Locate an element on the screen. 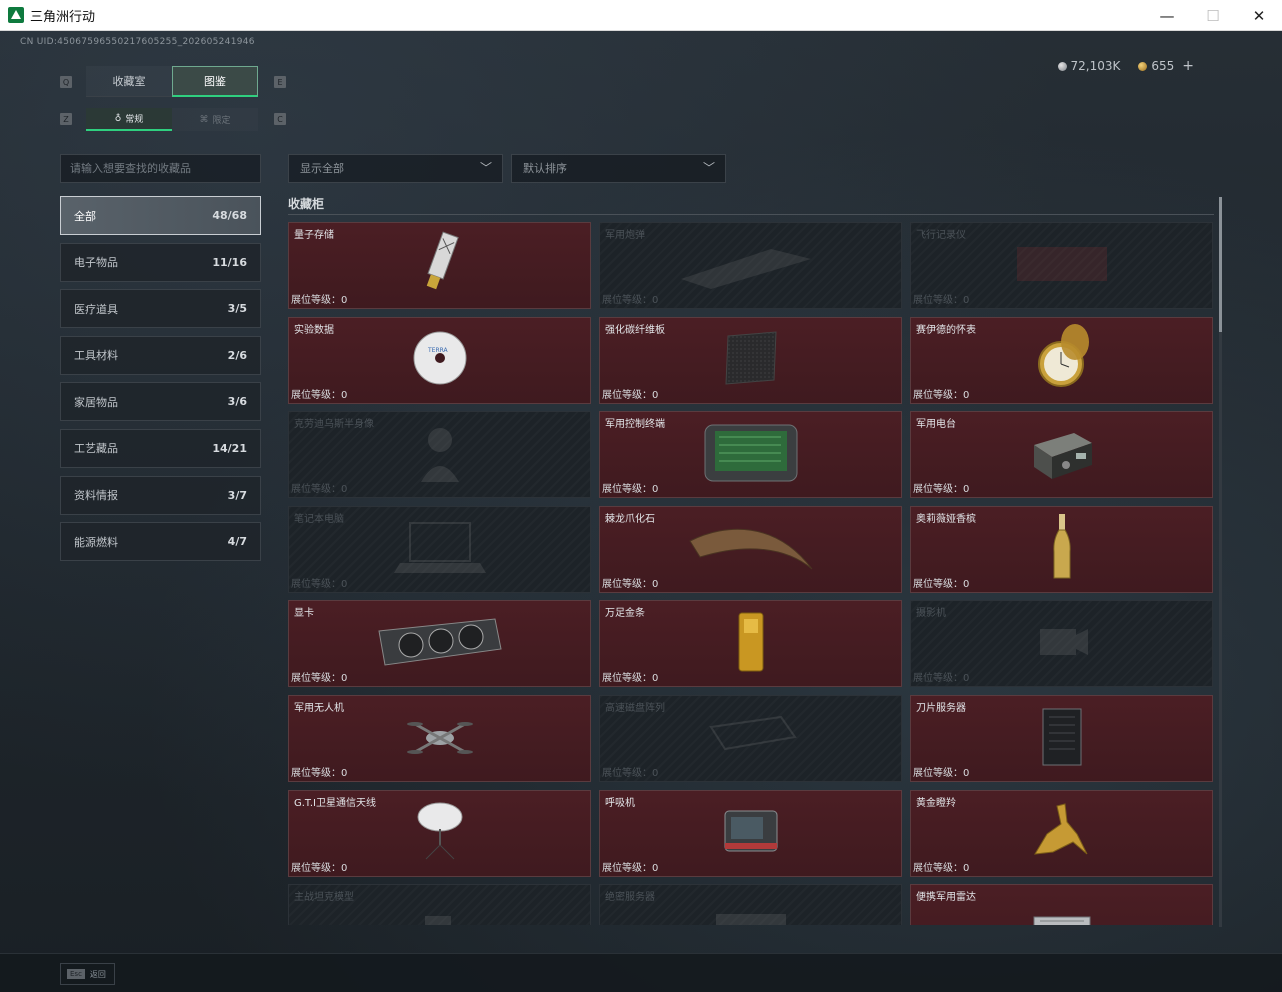 This screenshot has width=1282, height=992. category-label: 工具材料 is located at coordinates (96, 356).